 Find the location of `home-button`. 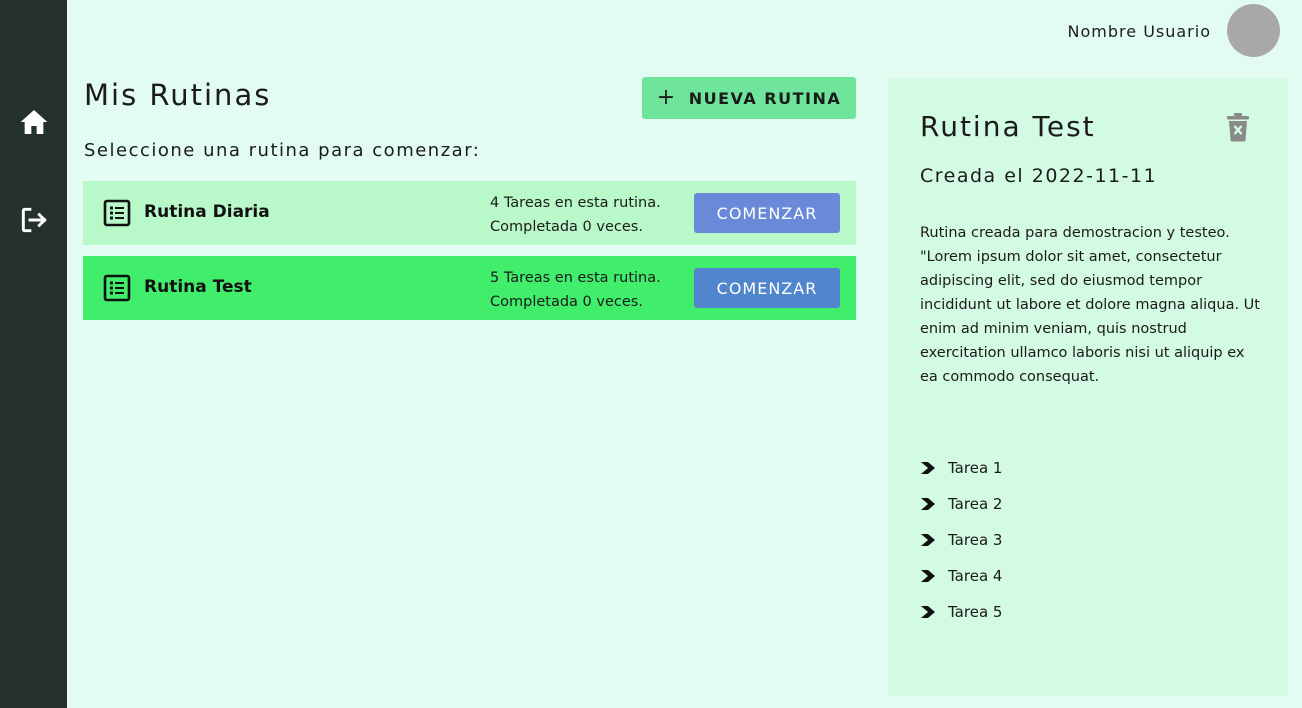

home-button is located at coordinates (34, 122).